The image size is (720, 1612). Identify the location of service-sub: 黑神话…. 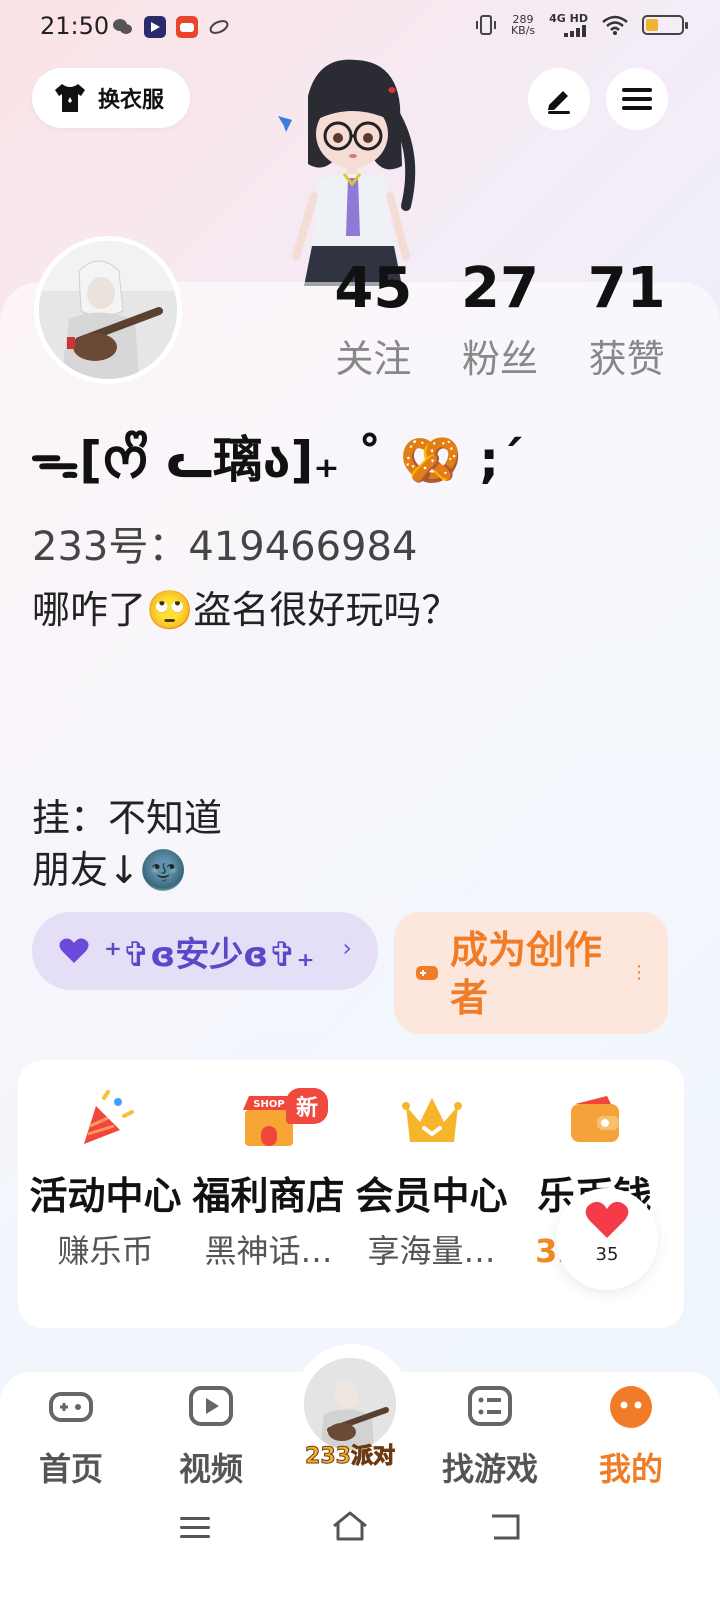
(268, 1251).